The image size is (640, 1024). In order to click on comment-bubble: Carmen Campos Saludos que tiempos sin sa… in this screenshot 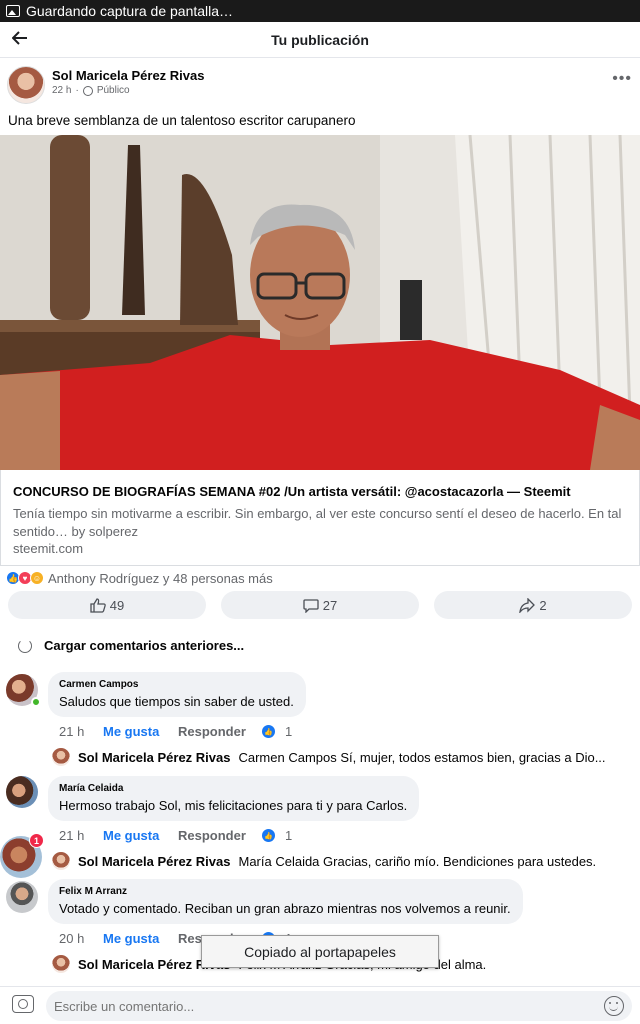, I will do `click(177, 694)`.